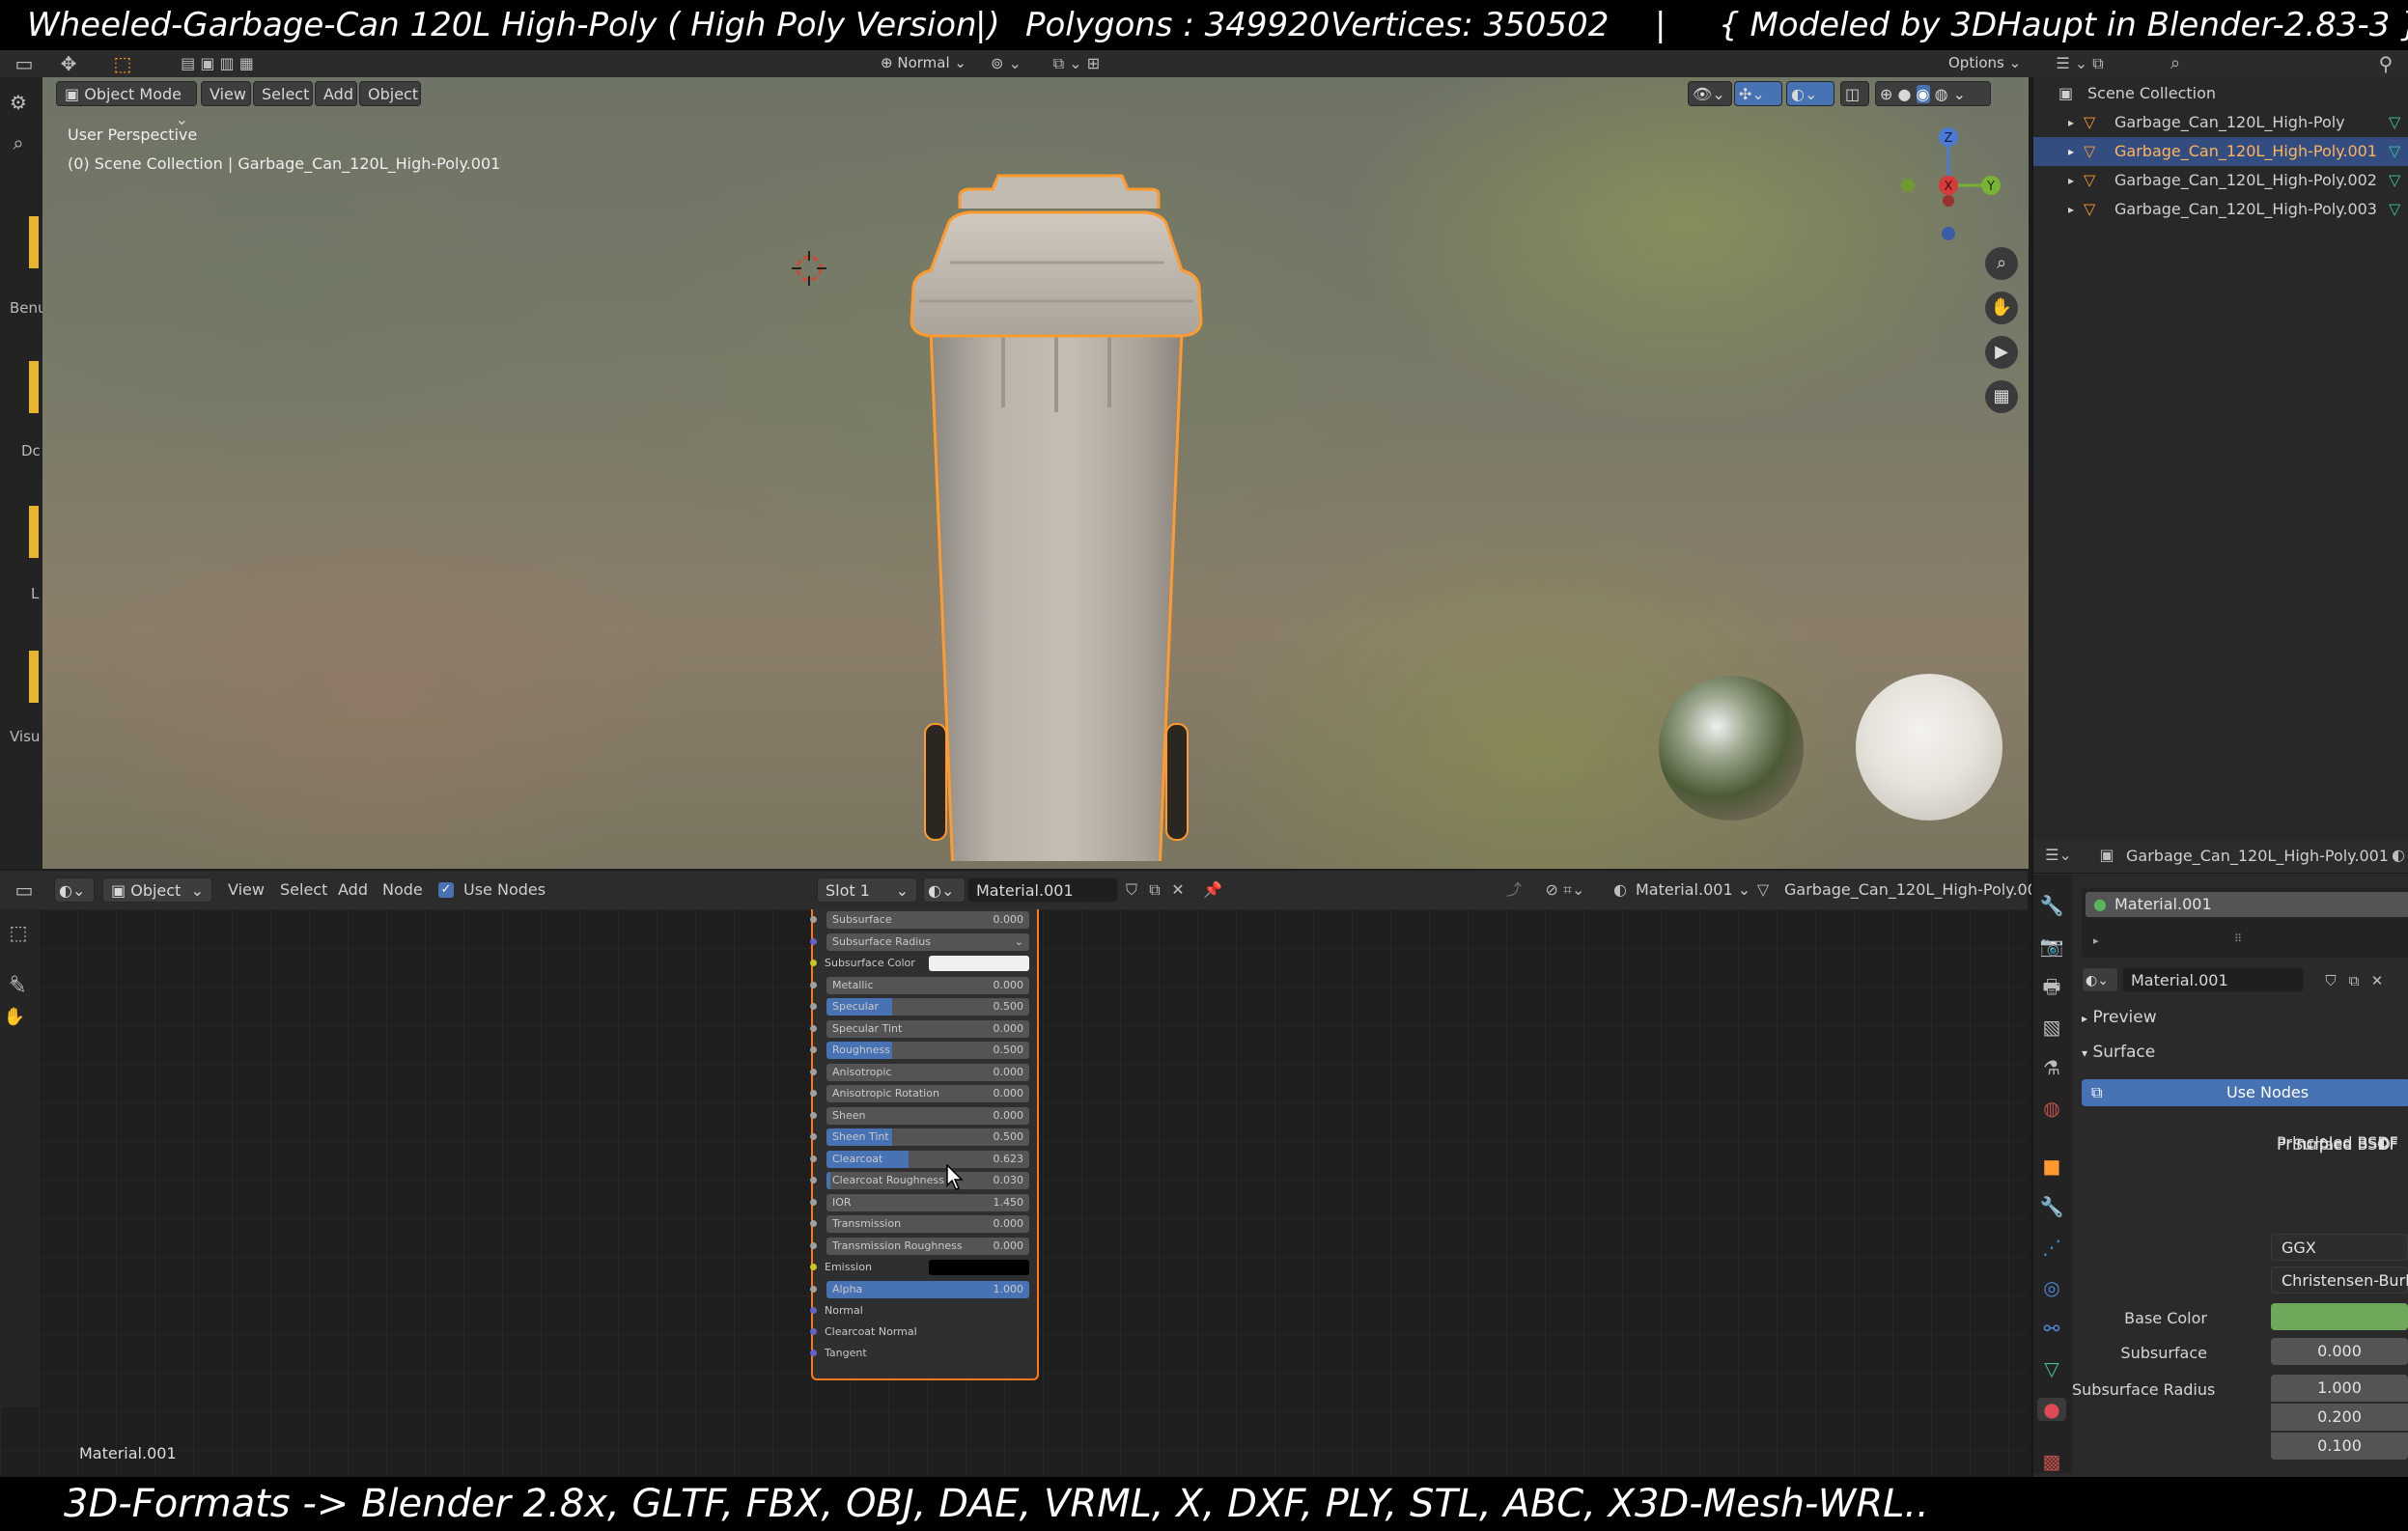  Describe the element at coordinates (1213, 890) in the screenshot. I see `pin-icon: 📌` at that location.